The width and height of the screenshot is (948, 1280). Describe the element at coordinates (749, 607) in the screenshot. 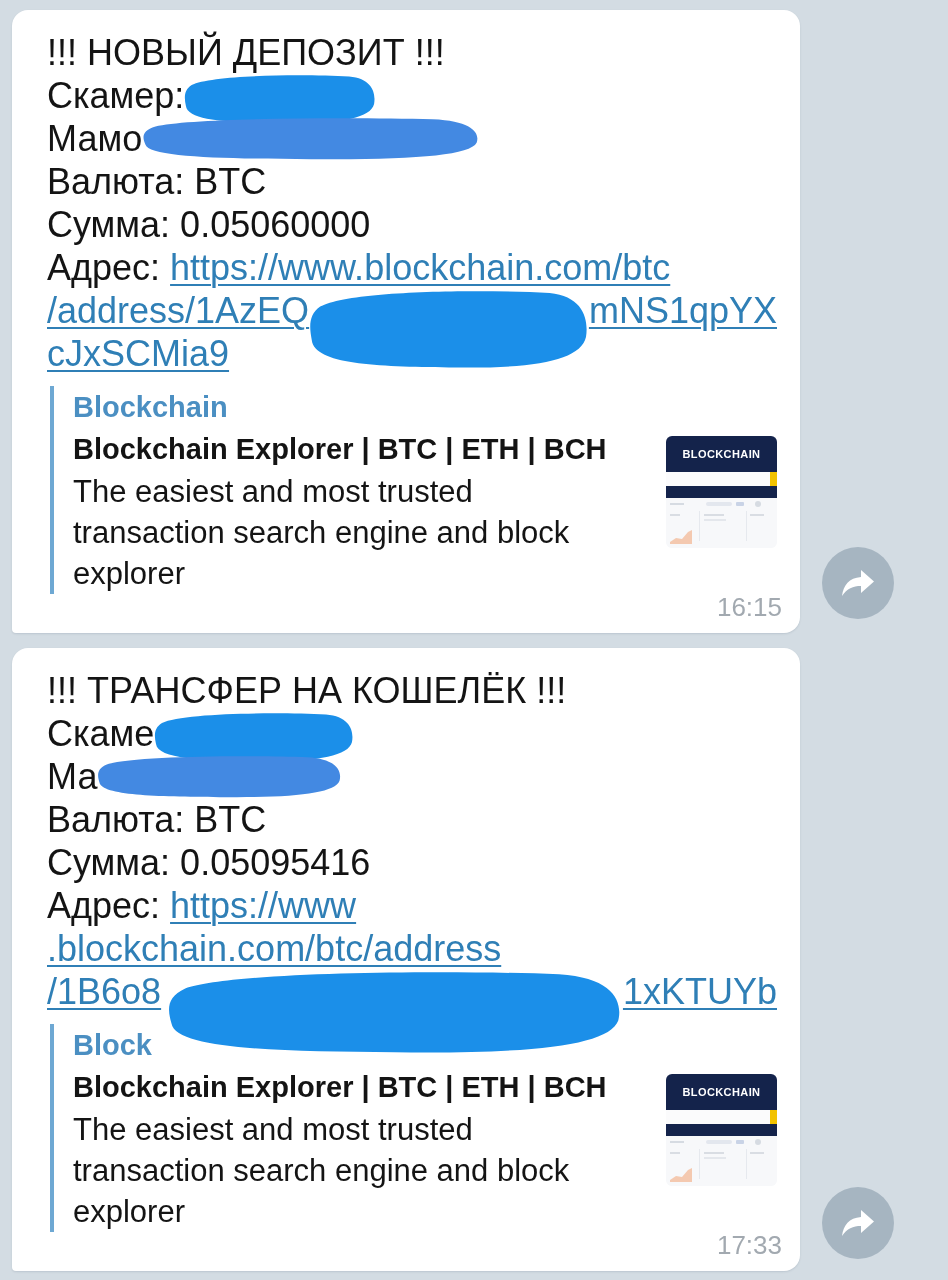

I see `message-time: 16:15` at that location.